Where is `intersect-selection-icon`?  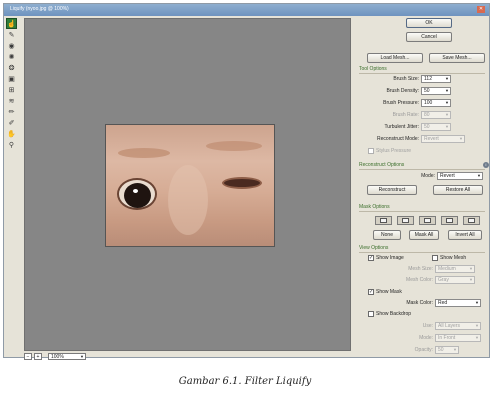
intersect-selection-icon is located at coordinates (449, 220).